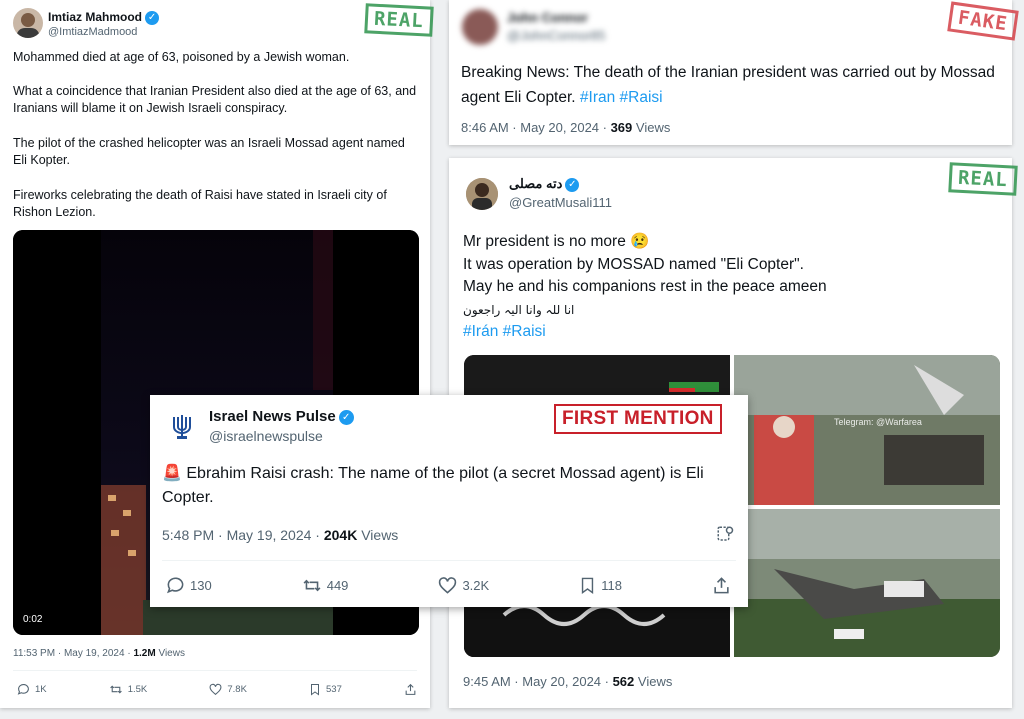  Describe the element at coordinates (645, 332) in the screenshot. I see `hashtag-link: #Irán #Raisi` at that location.